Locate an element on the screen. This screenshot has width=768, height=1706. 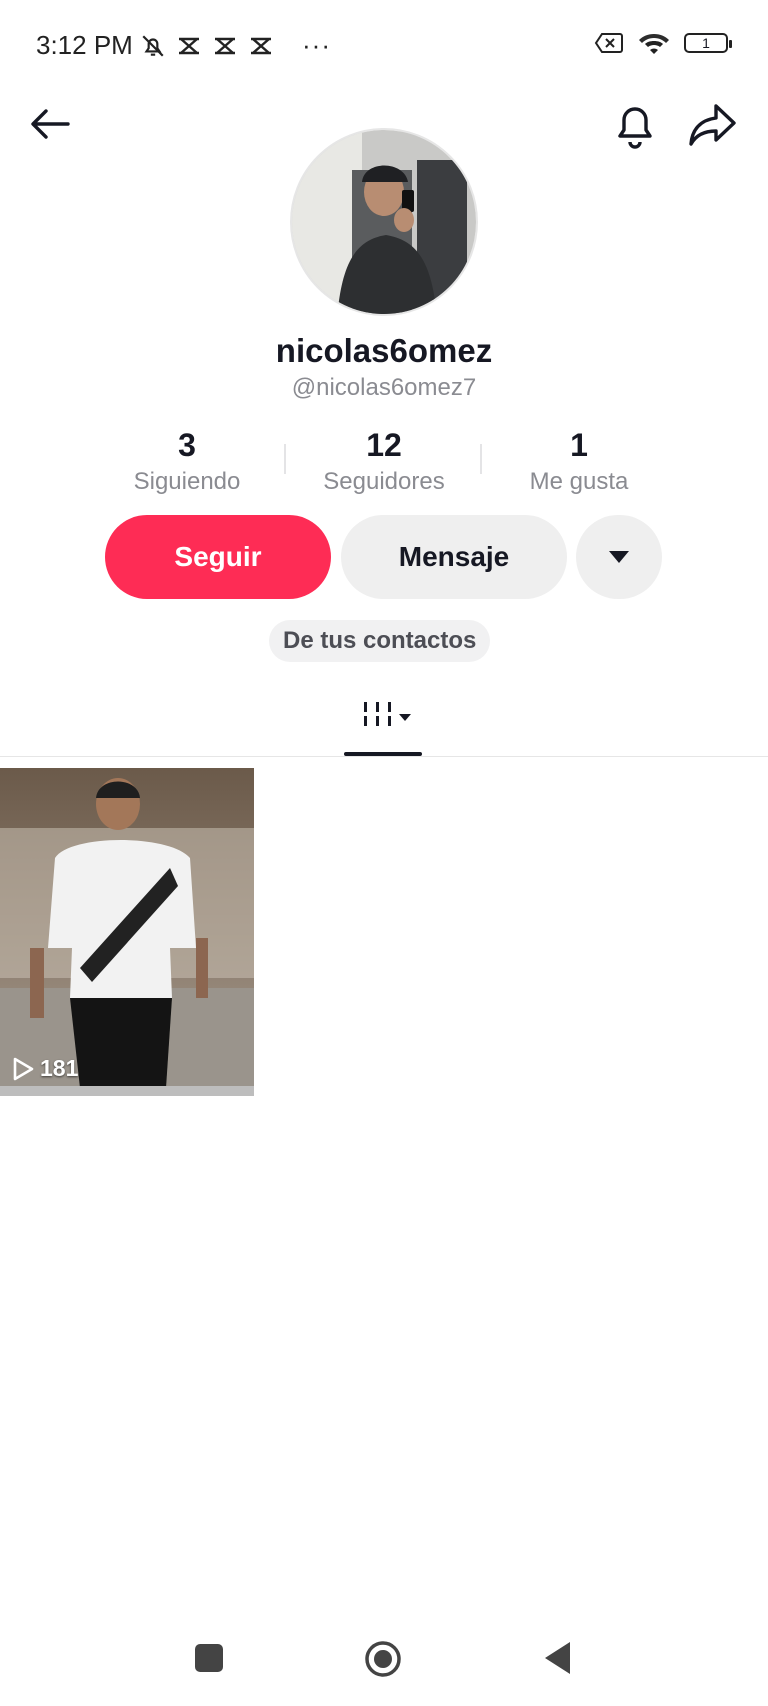
profile-avatar is located at coordinates (384, 222).